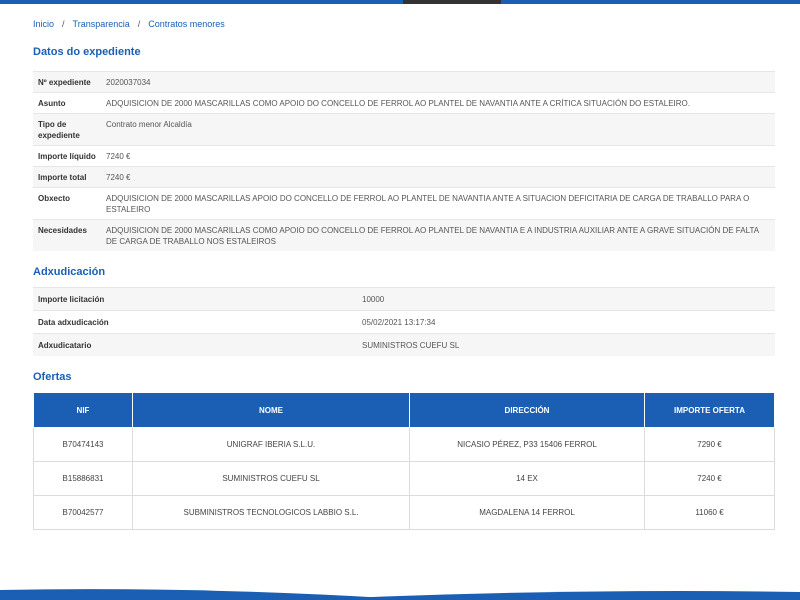 Image resolution: width=800 pixels, height=600 pixels. I want to click on field-label: Obxecto, so click(67, 203).